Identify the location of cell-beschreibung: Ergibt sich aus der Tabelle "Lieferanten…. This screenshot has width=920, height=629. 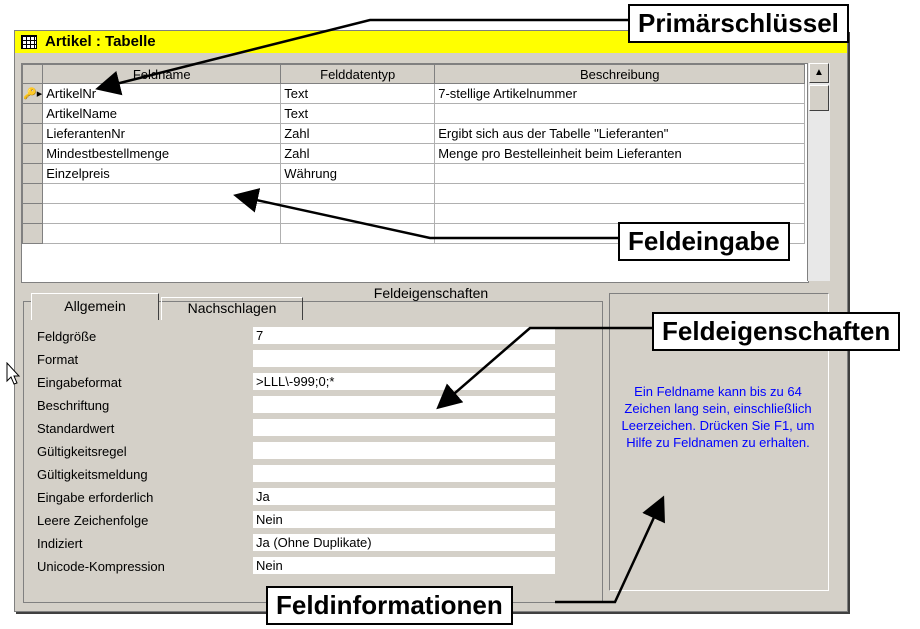
(620, 133).